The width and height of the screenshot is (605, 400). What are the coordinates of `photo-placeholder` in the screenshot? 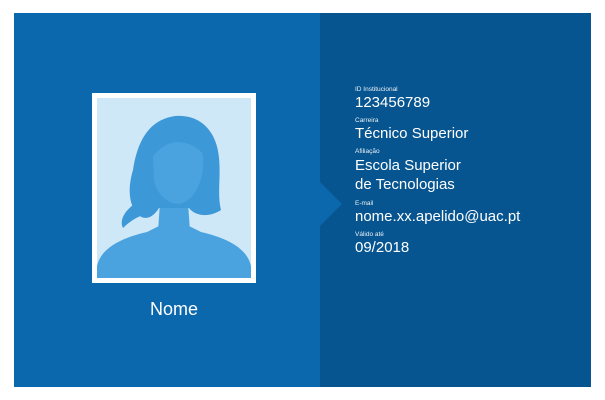 It's located at (174, 188).